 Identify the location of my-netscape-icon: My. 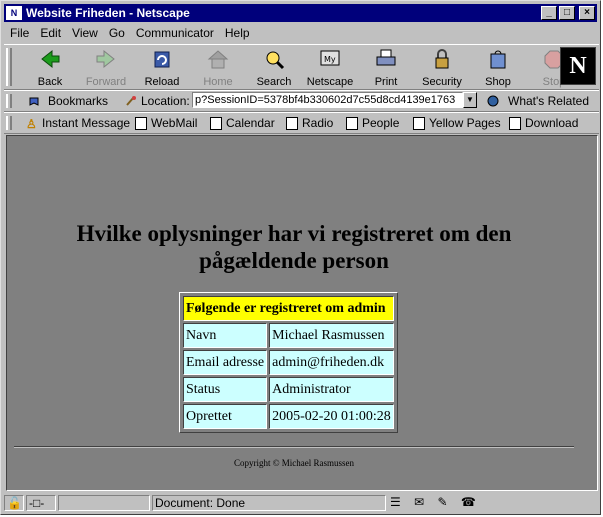
(330, 58).